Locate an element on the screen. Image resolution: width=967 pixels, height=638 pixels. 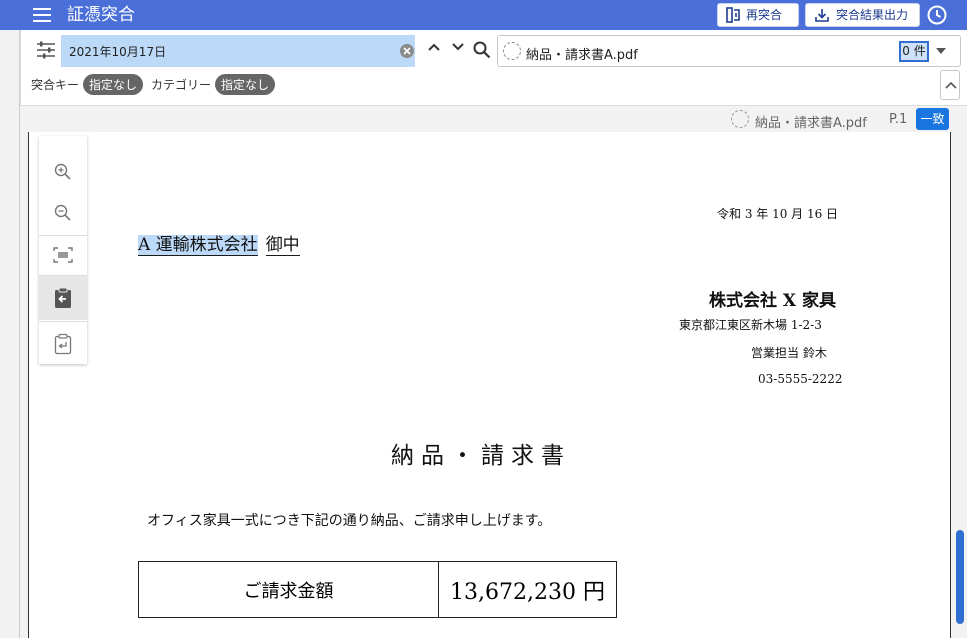
history-clock-icon is located at coordinates (937, 15).